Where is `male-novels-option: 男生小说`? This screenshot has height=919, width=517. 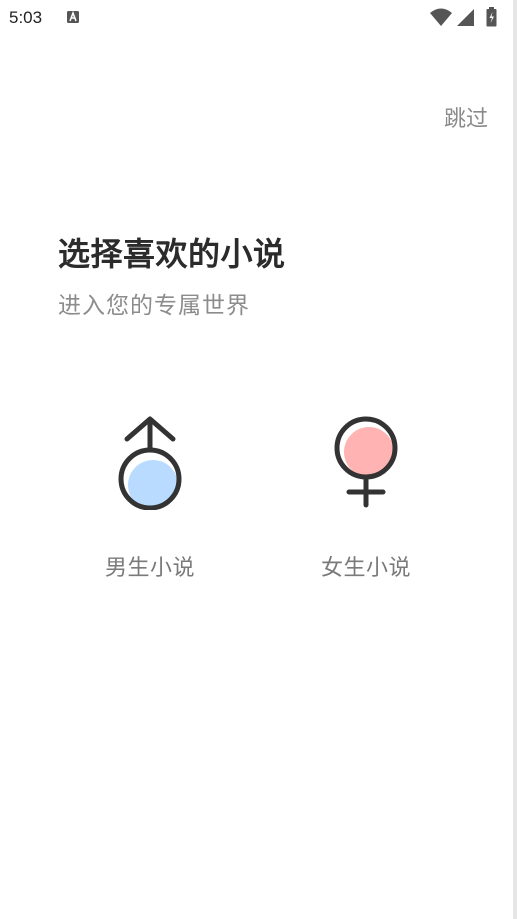 male-novels-option: 男生小说 is located at coordinates (150, 500).